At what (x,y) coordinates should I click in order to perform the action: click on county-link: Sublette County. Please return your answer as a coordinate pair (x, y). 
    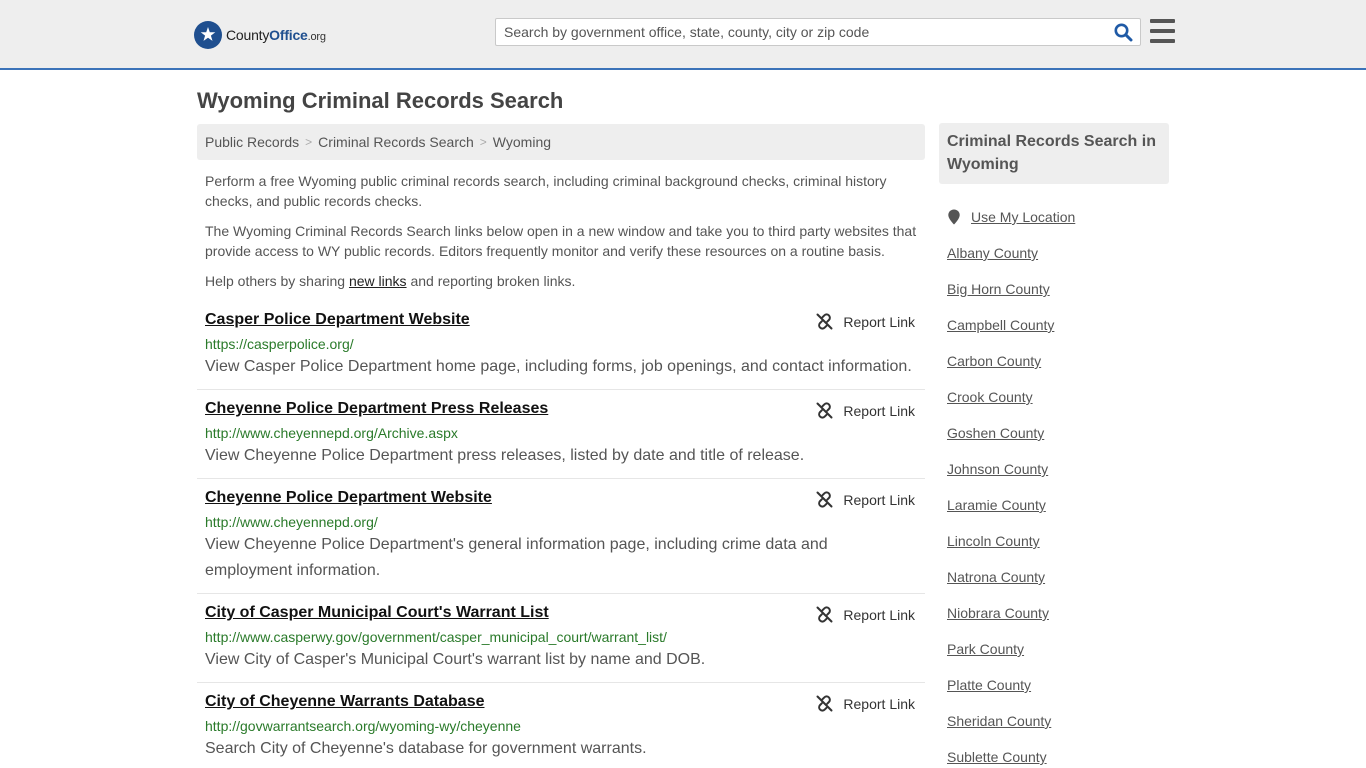
    Looking at the image, I should click on (997, 757).